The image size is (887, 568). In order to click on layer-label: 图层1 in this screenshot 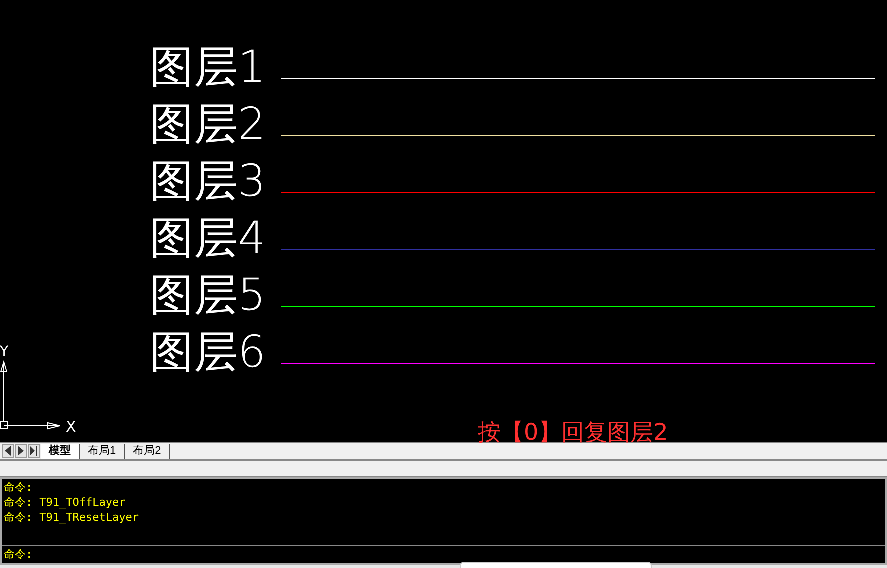, I will do `click(208, 68)`.